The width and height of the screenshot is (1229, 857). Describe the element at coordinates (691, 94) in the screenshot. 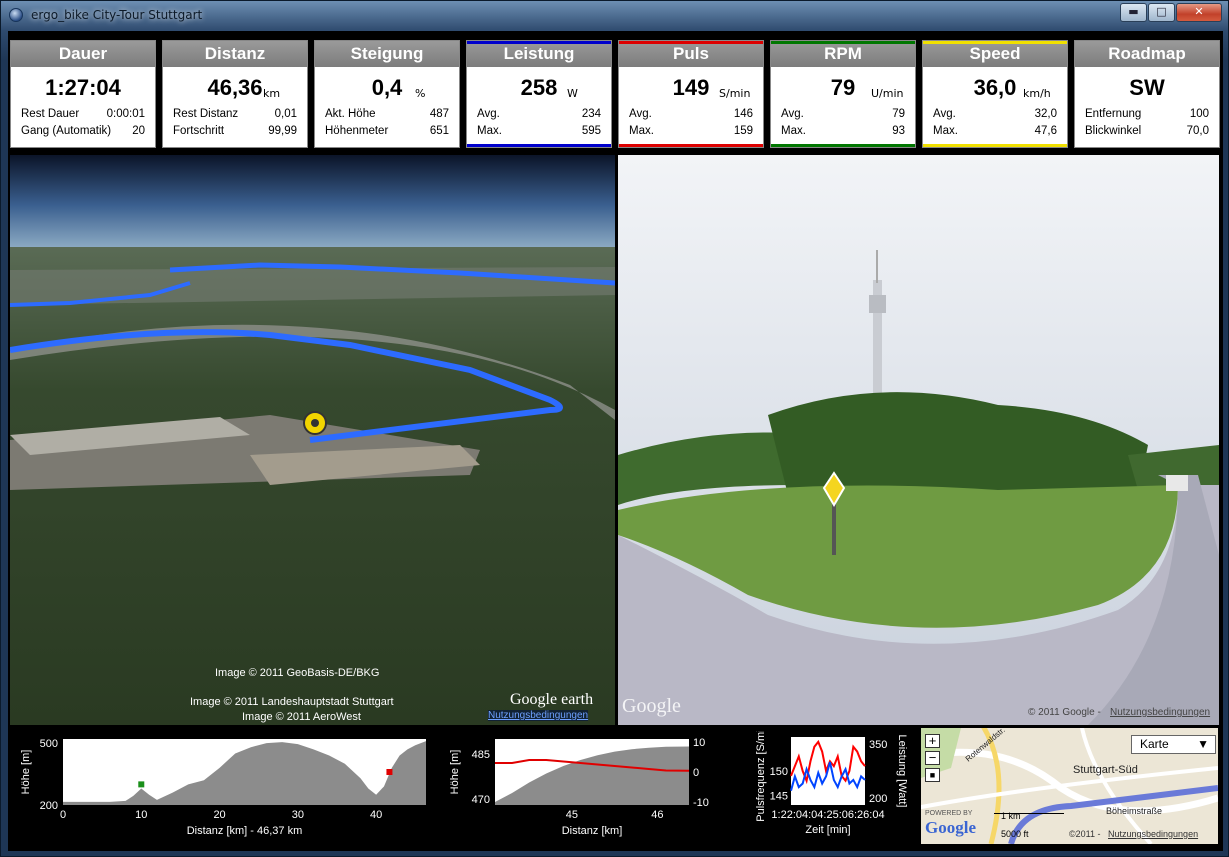

I see `panel-puls: Puls 149 S/min Avg. 146 Max. 159` at that location.